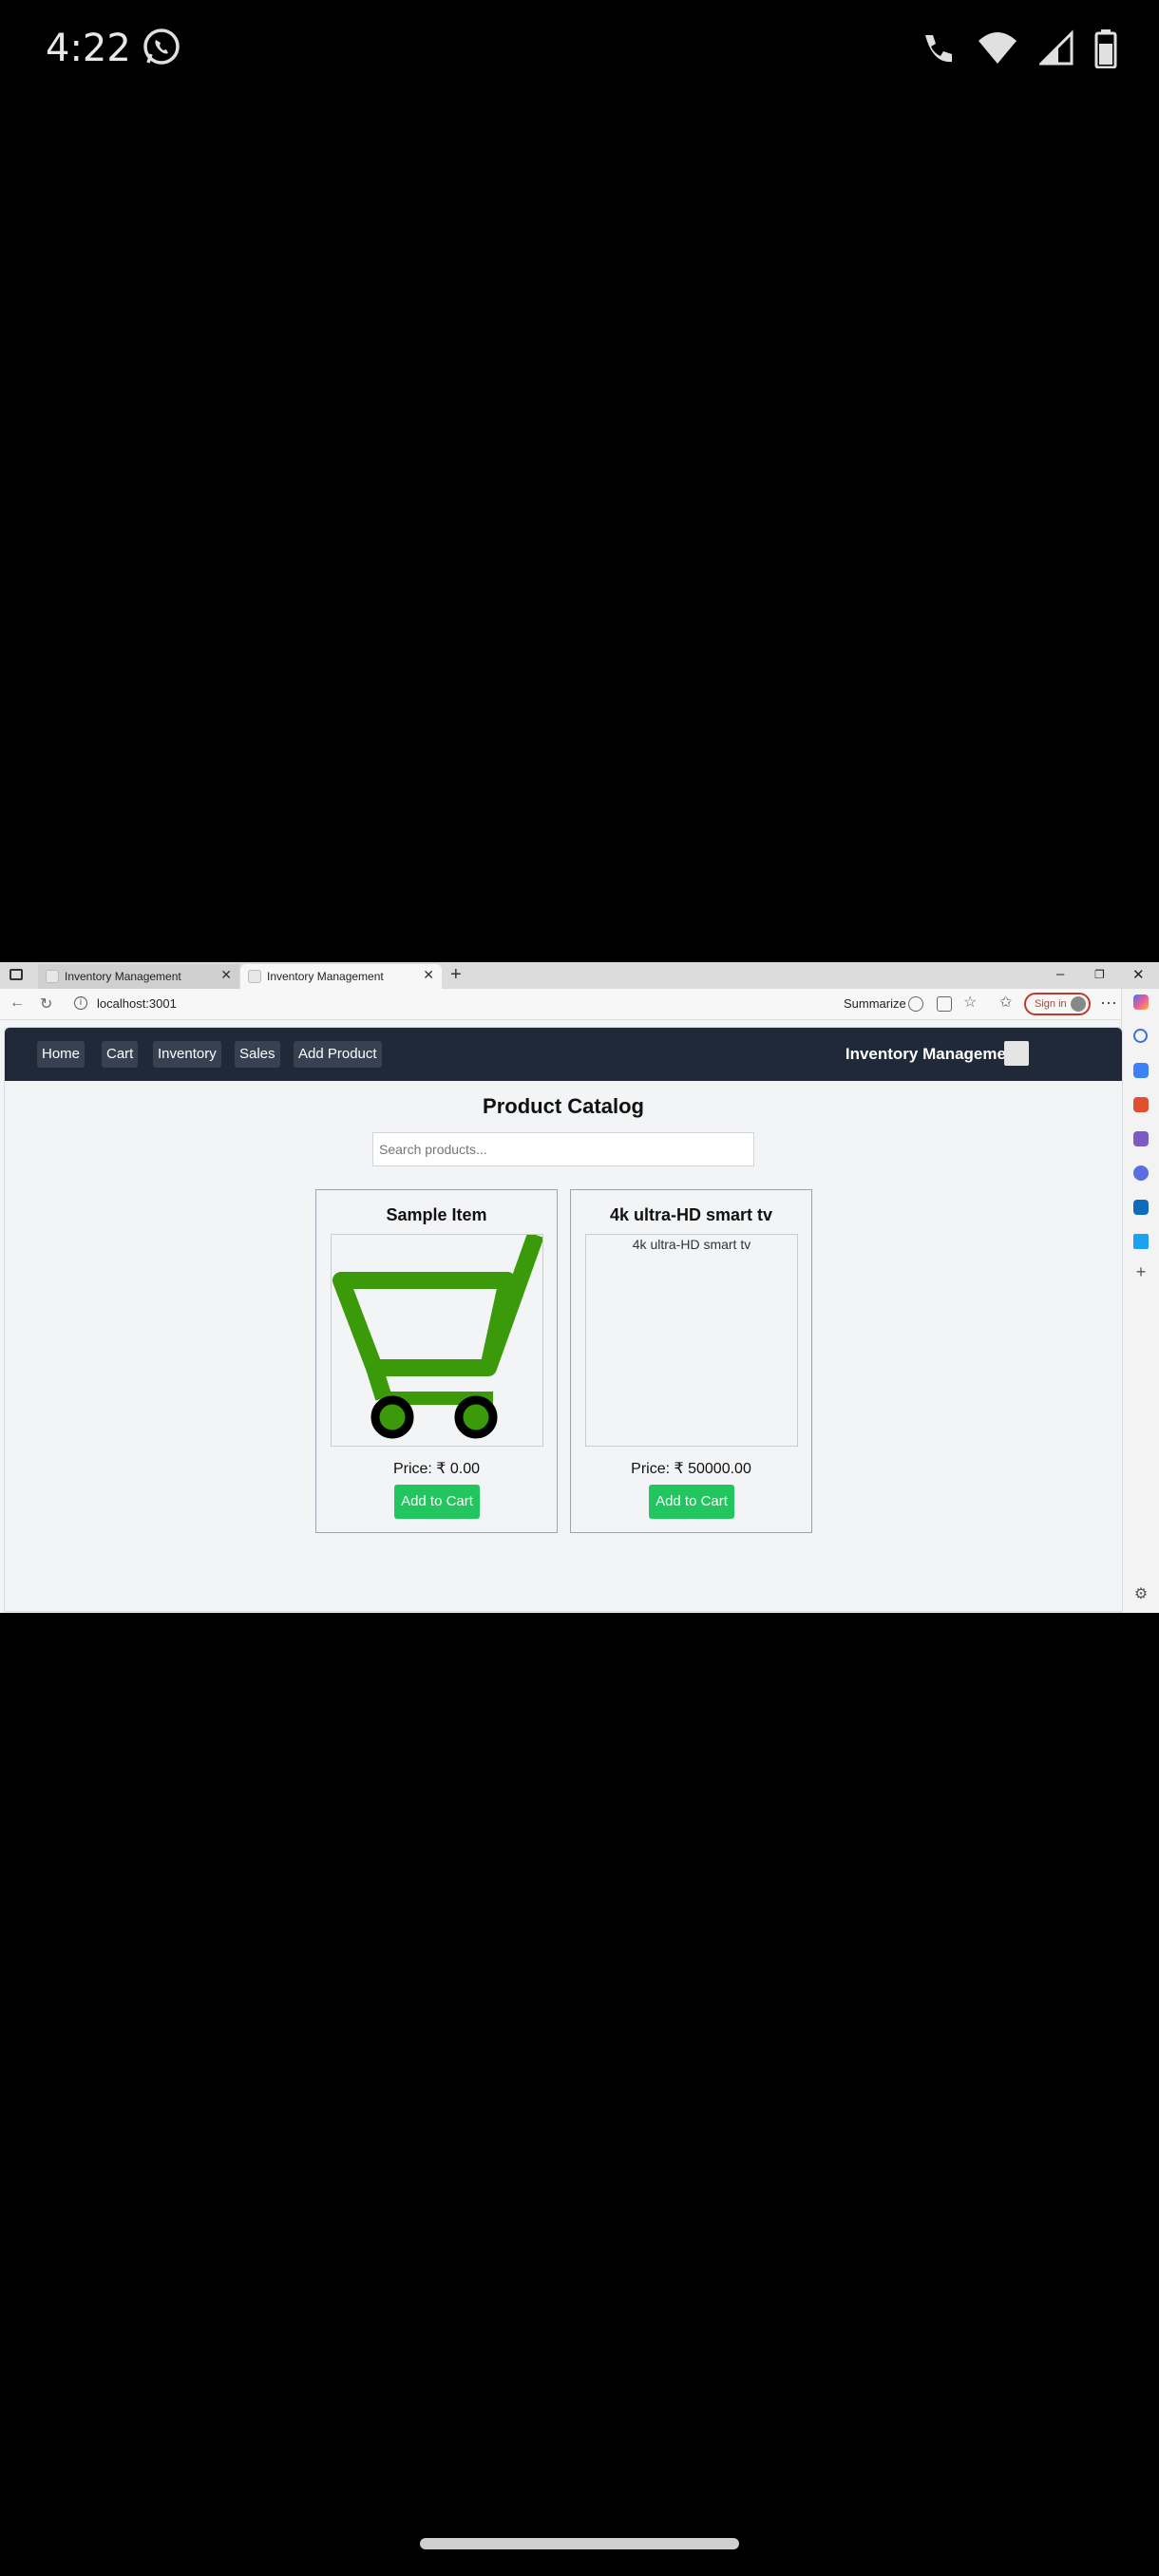 The height and width of the screenshot is (2576, 1159). Describe the element at coordinates (1141, 1271) in the screenshot. I see `add-sidebar-icon: +` at that location.